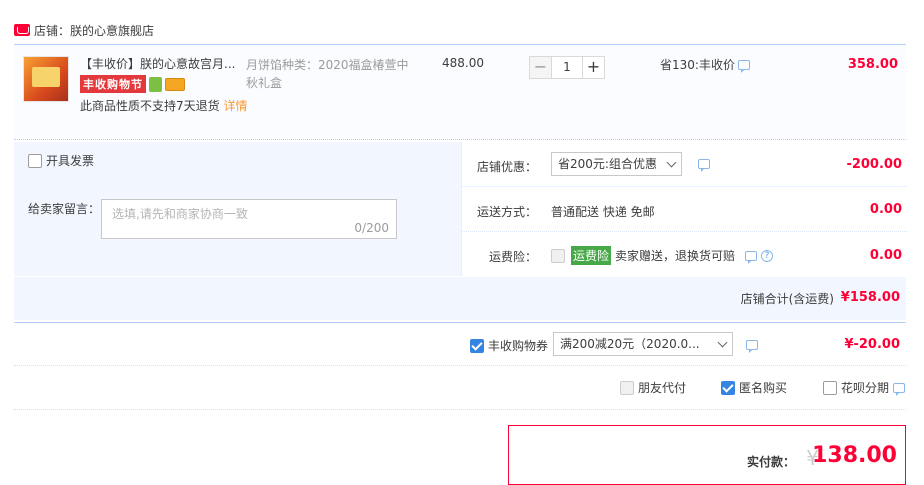  What do you see at coordinates (70, 161) in the screenshot?
I see `invoice-label: 开具发票` at bounding box center [70, 161].